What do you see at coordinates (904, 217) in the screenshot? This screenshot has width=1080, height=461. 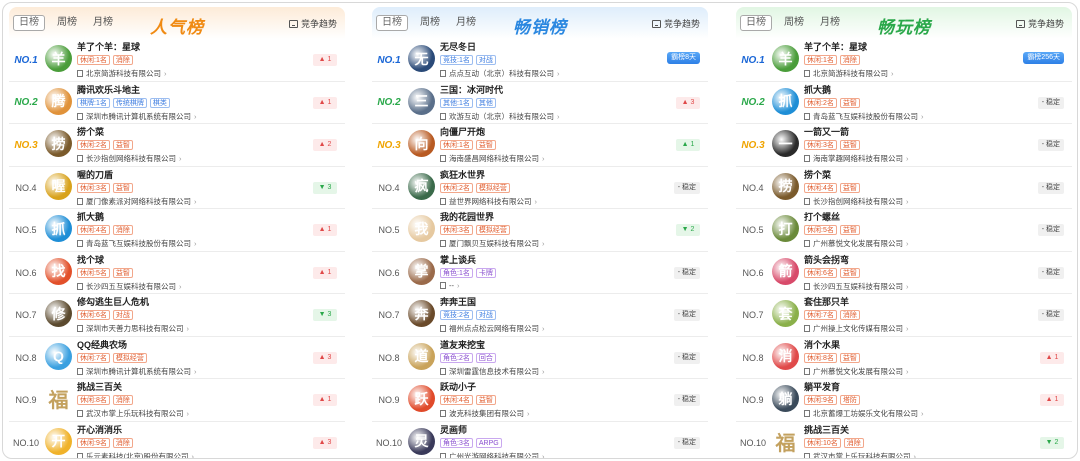 I see `game-name: 打个螺丝` at bounding box center [904, 217].